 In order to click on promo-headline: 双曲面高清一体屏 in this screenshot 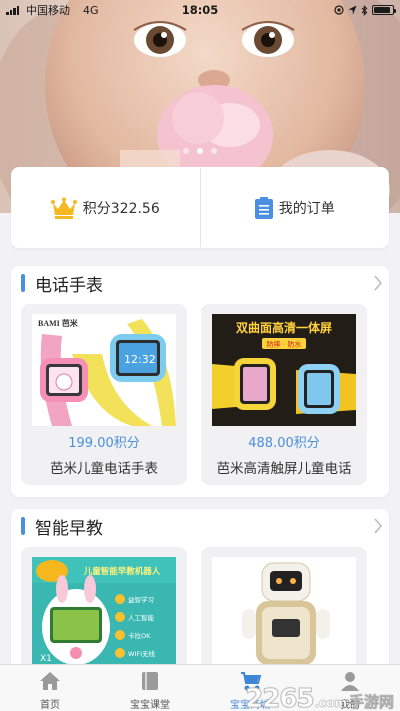, I will do `click(284, 327)`.